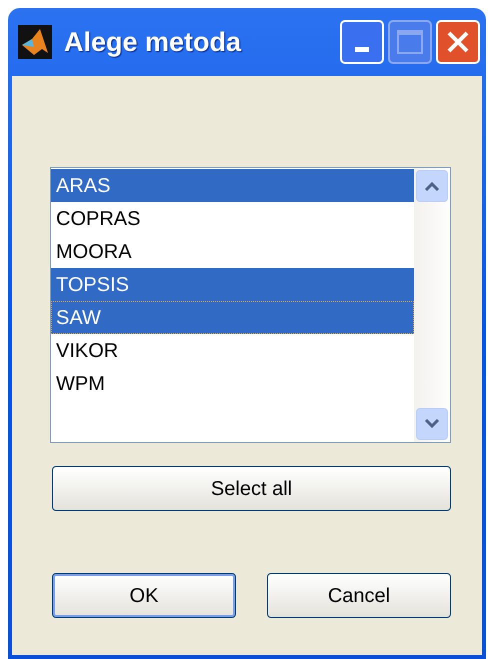  I want to click on scroll-down-button, so click(432, 424).